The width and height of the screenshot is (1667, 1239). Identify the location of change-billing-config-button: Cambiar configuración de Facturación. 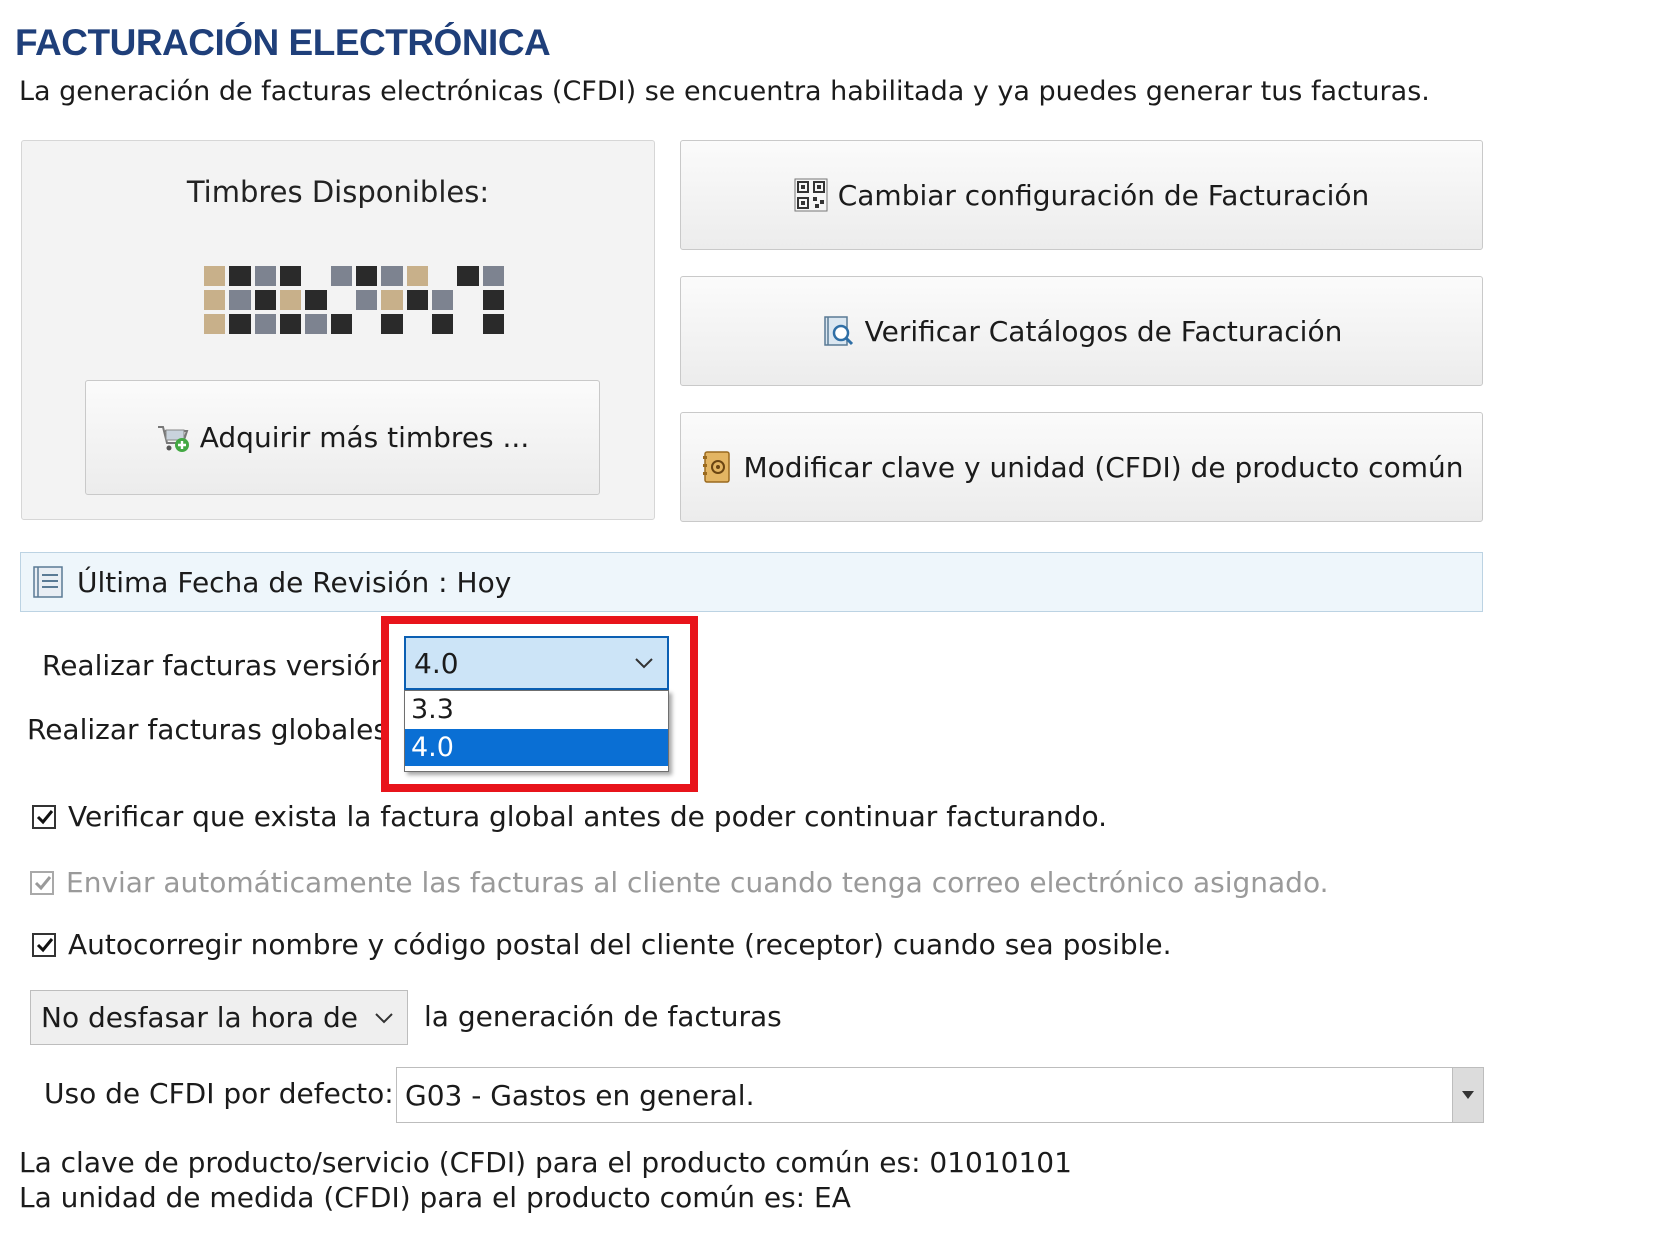
(1081, 195).